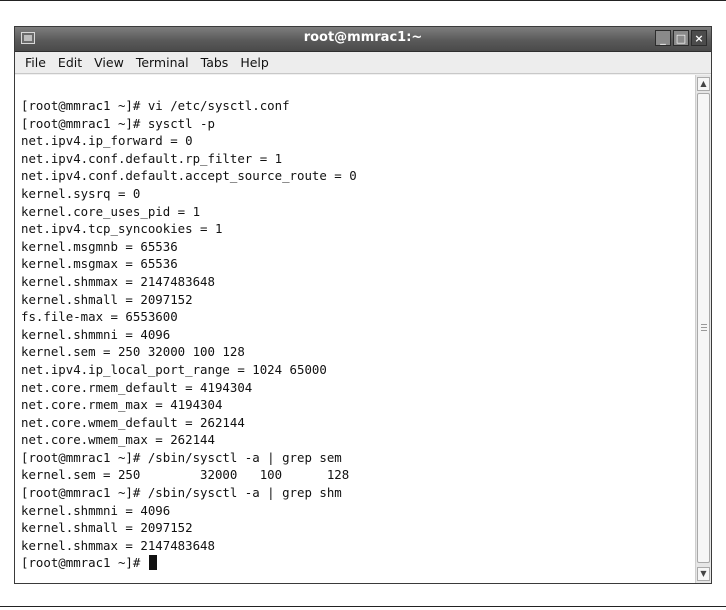  What do you see at coordinates (109, 62) in the screenshot?
I see `menu-view: View` at bounding box center [109, 62].